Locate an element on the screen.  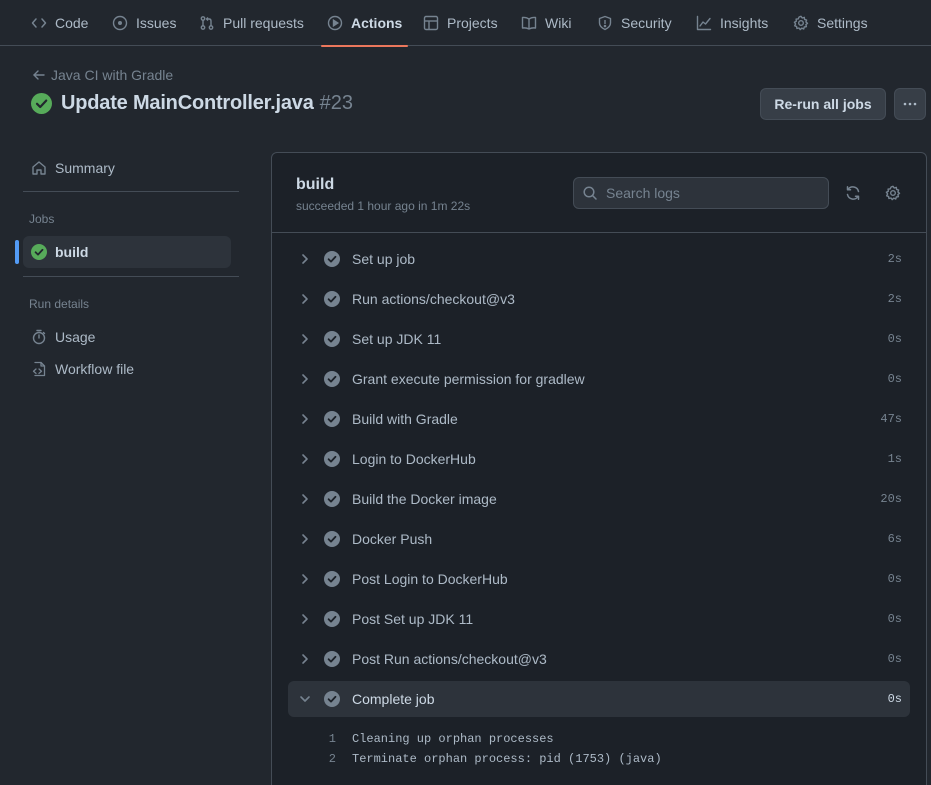
tab-label: Projects is located at coordinates (472, 23).